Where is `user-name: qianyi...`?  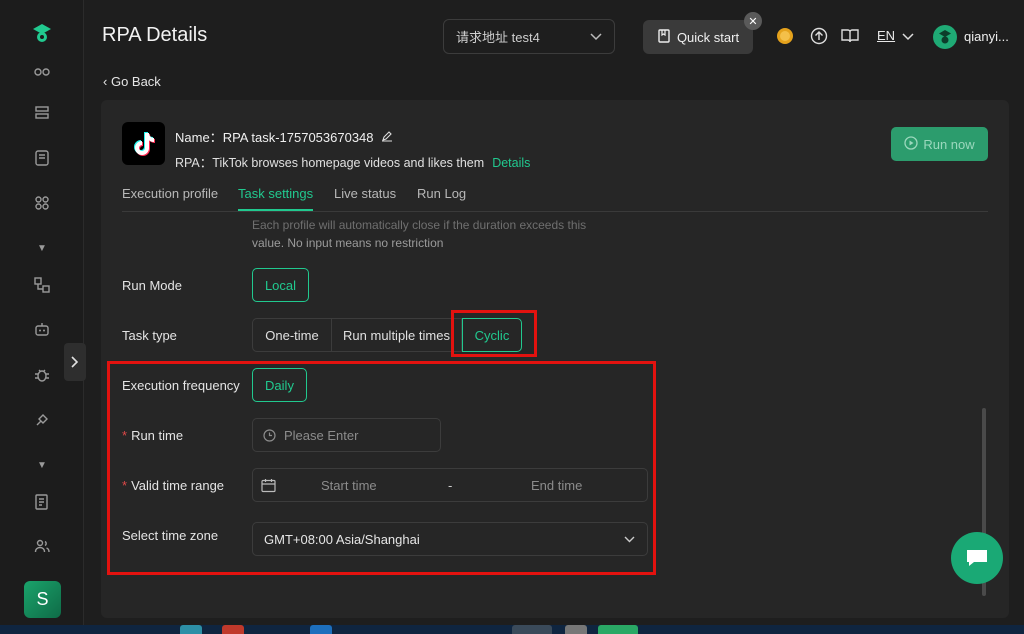 user-name: qianyi... is located at coordinates (986, 36).